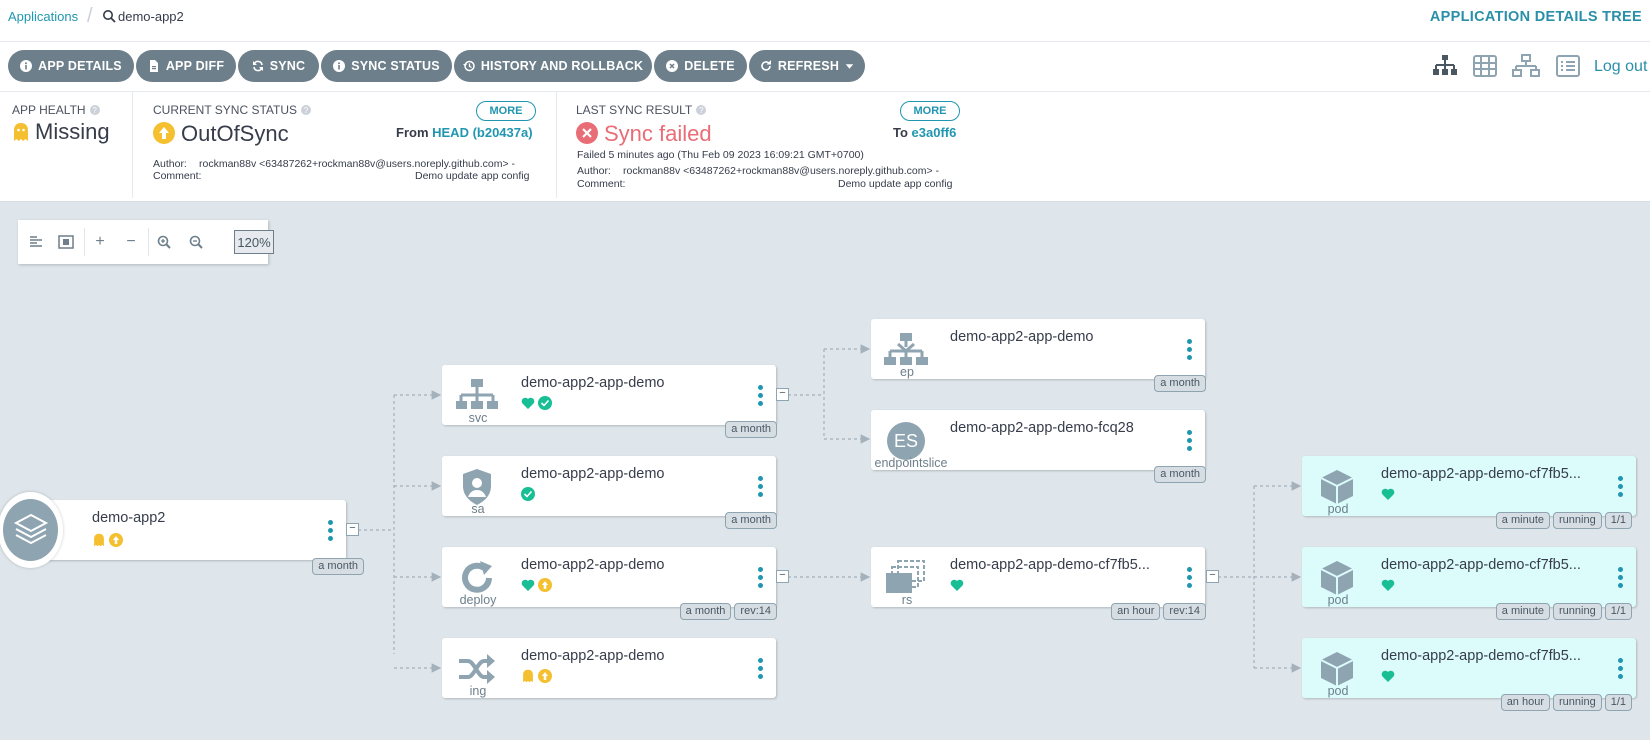 This screenshot has height=740, width=1650. Describe the element at coordinates (1566, 702) in the screenshot. I see `node-badges: an hour running 1/1` at that location.